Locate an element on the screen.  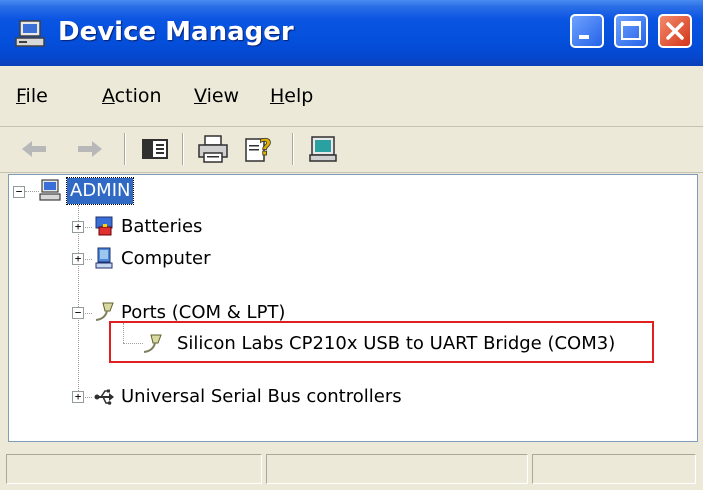
minimize-icon is located at coordinates (584, 37).